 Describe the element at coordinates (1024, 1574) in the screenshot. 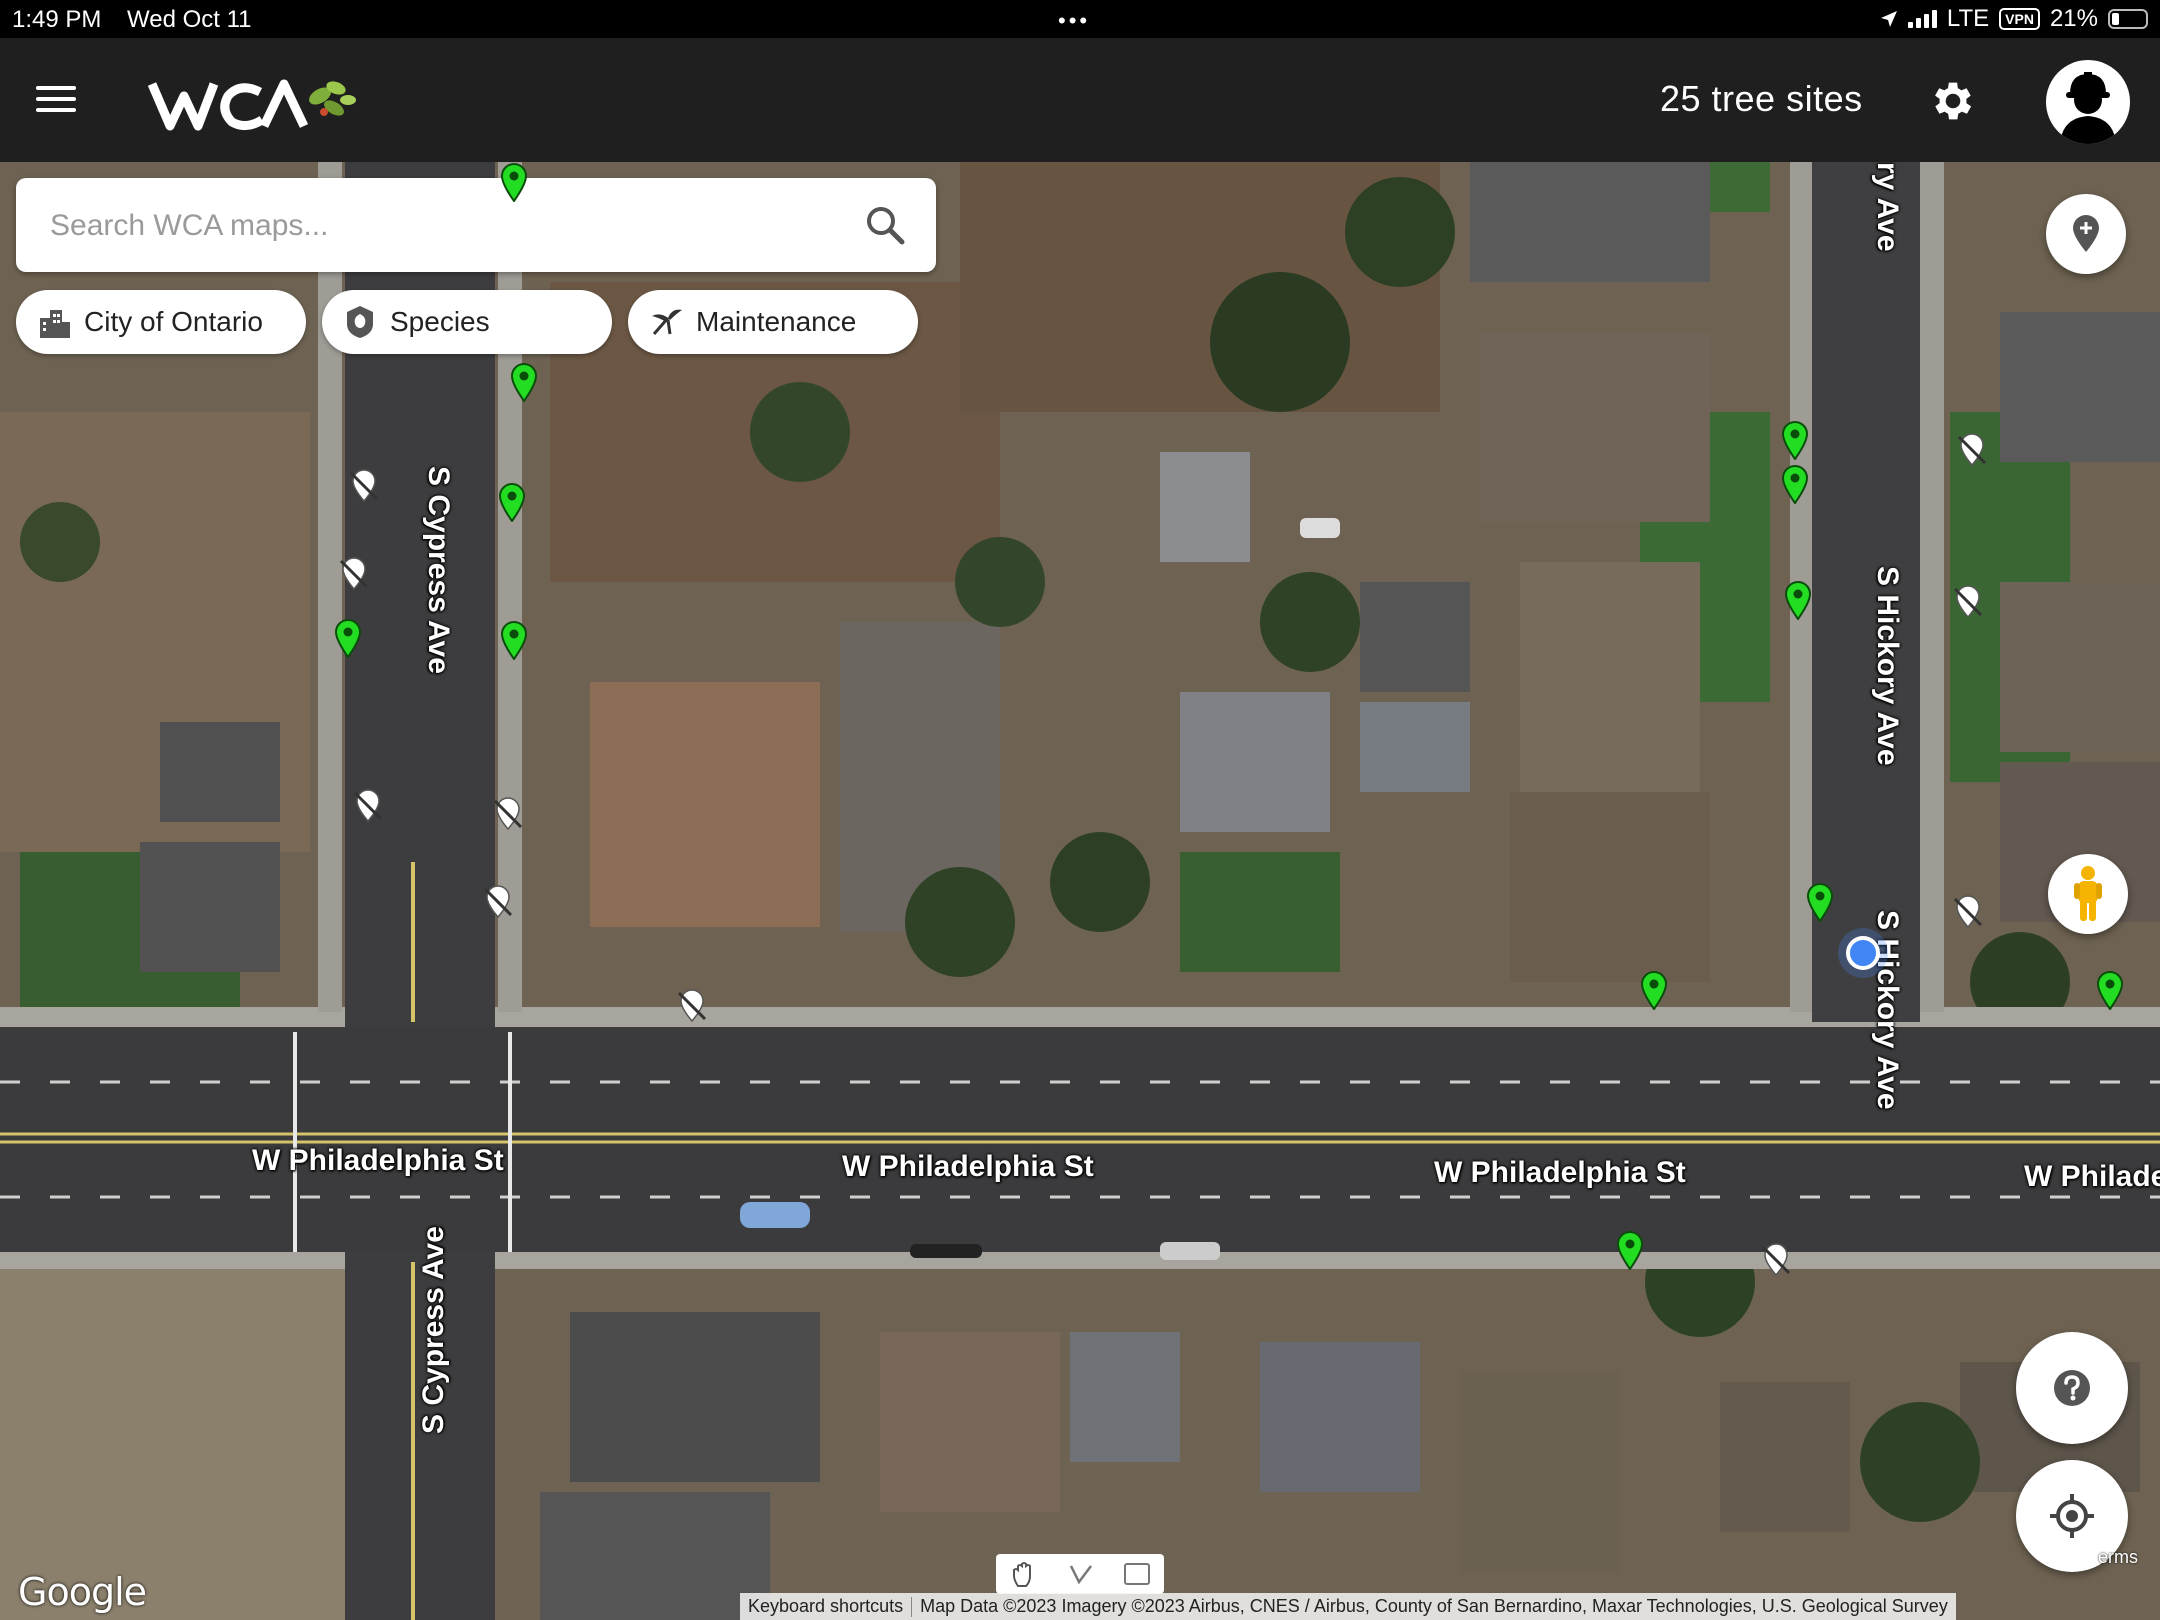

I see `pan-hand-icon` at that location.